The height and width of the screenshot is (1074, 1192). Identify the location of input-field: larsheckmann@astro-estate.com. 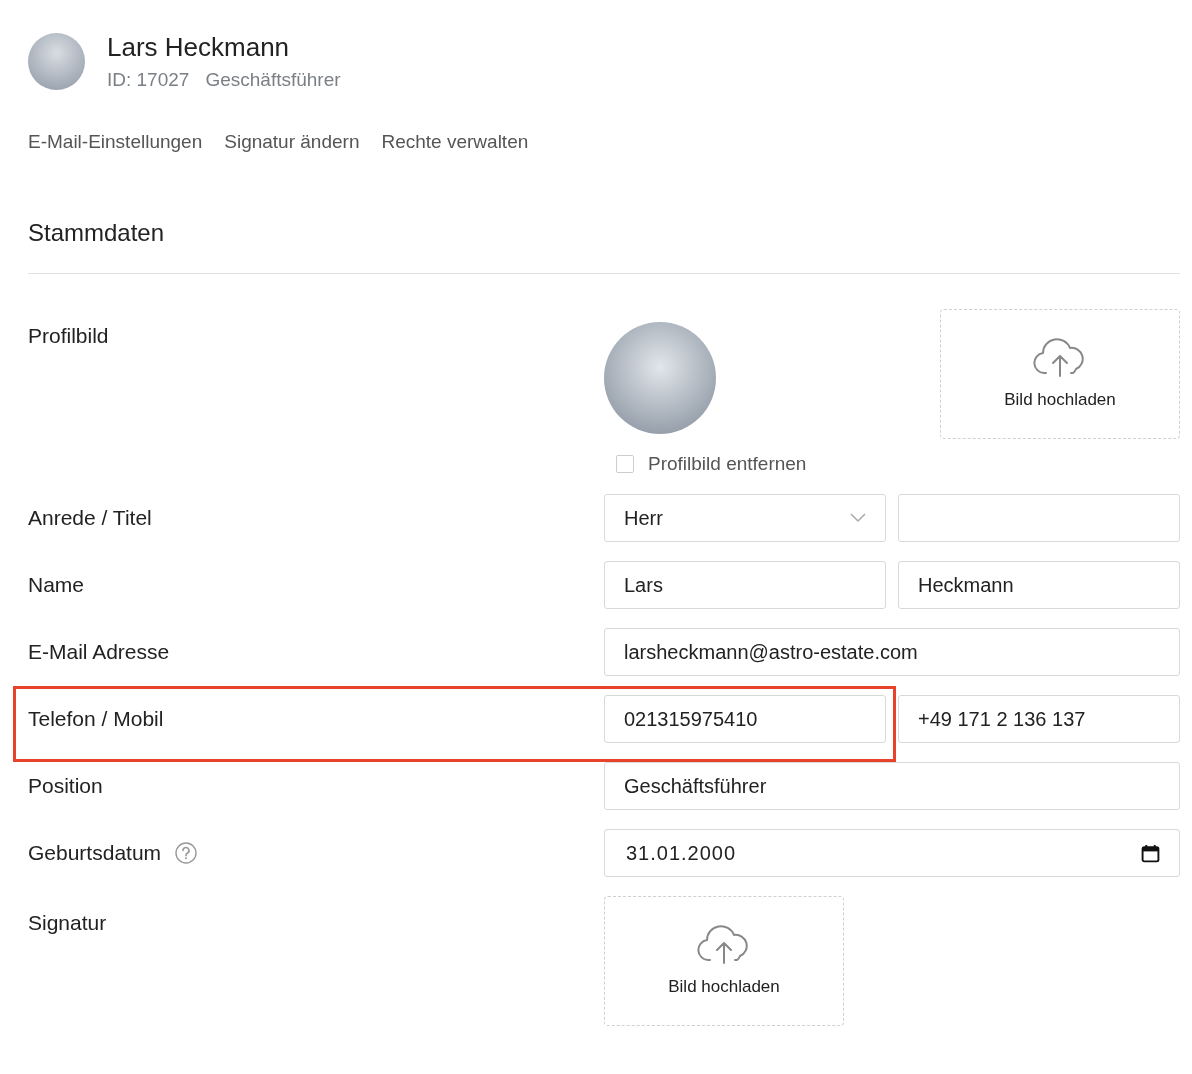
(892, 652).